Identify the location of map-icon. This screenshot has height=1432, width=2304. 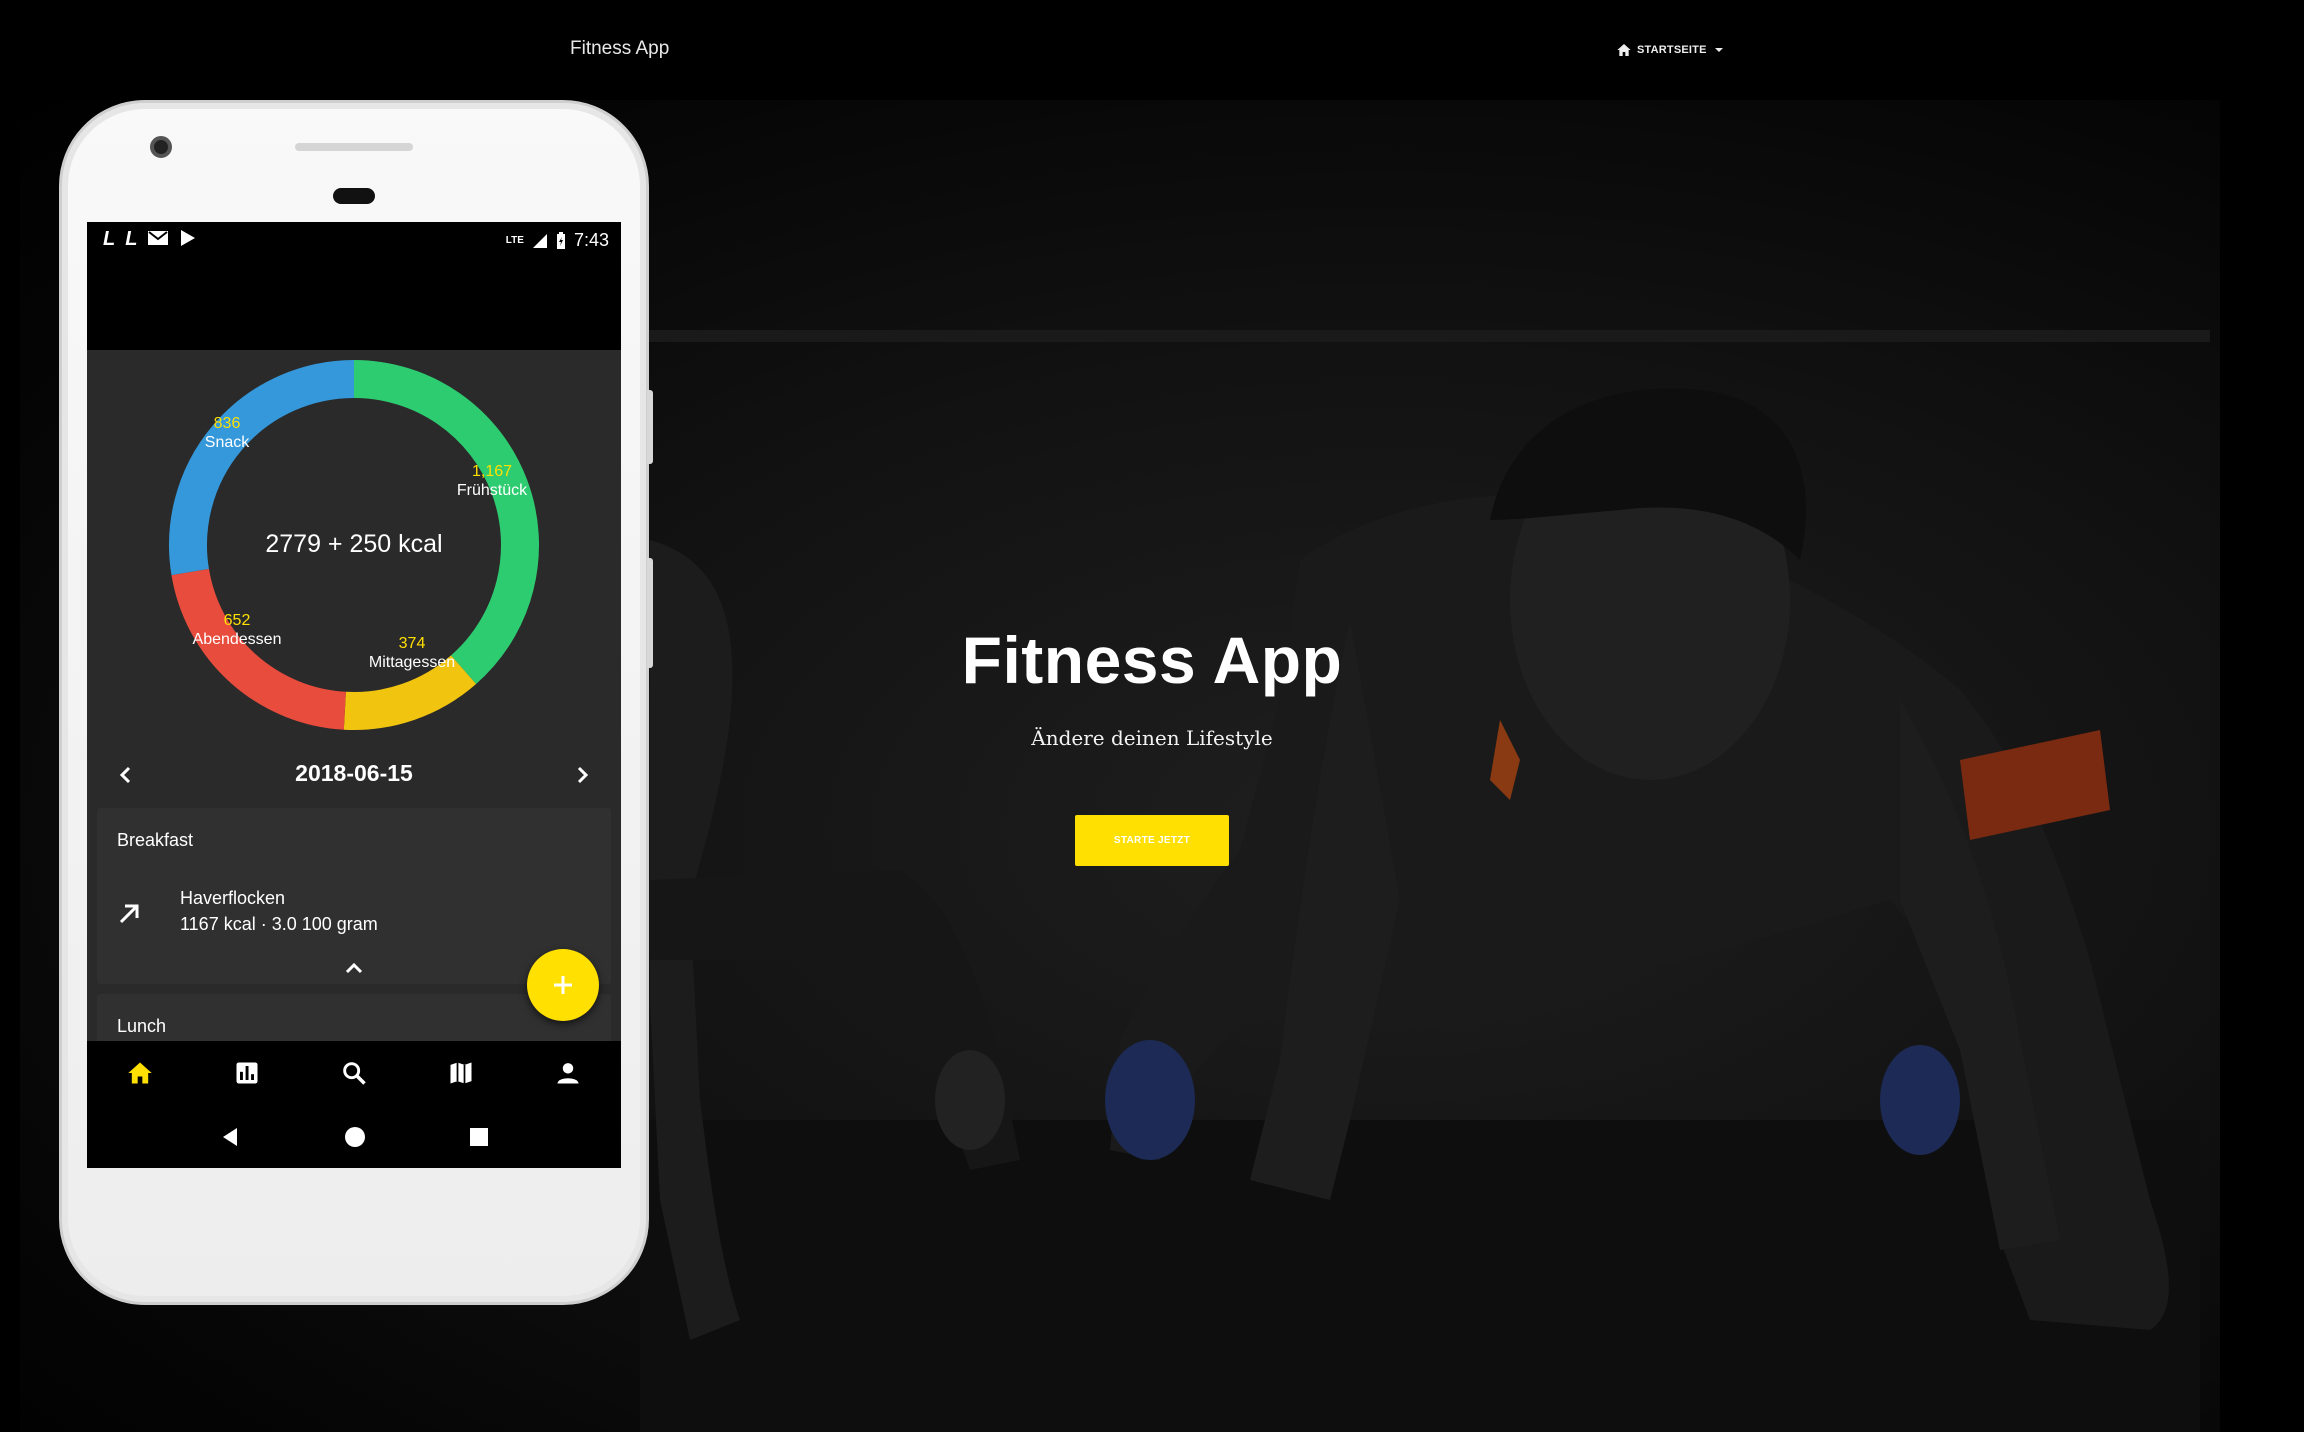
(461, 1073).